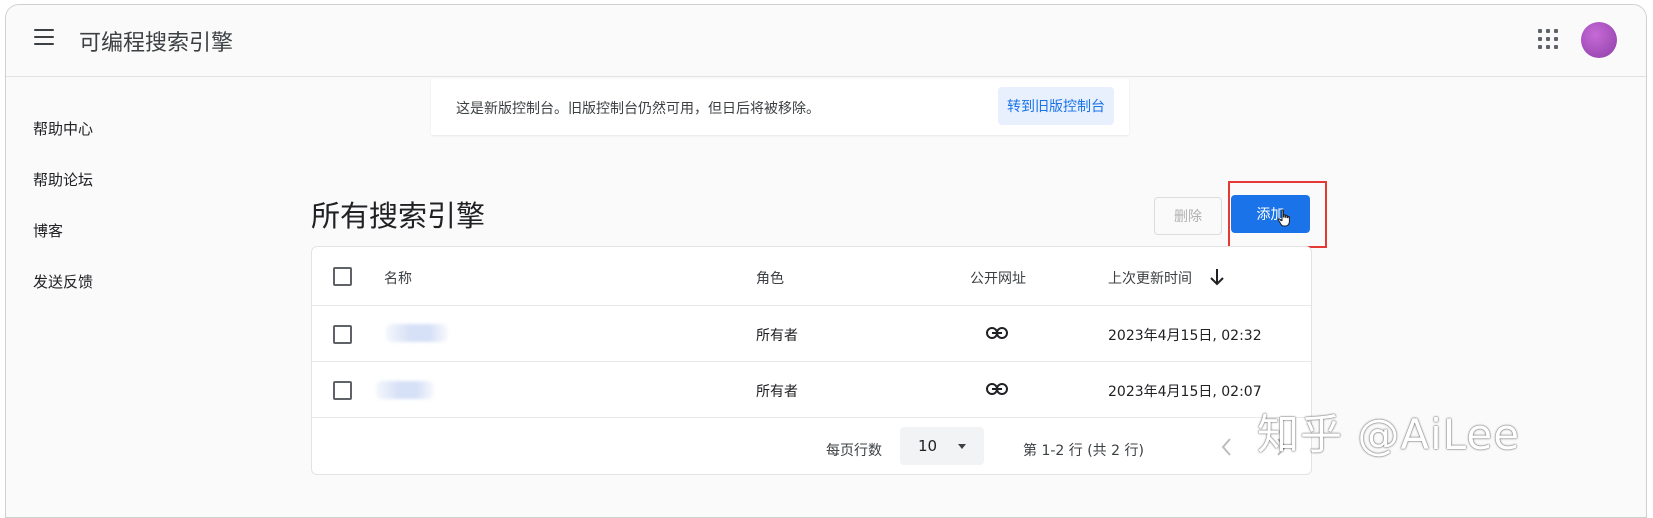 The height and width of the screenshot is (518, 1653). What do you see at coordinates (1270, 214) in the screenshot?
I see `add-button: 添加` at bounding box center [1270, 214].